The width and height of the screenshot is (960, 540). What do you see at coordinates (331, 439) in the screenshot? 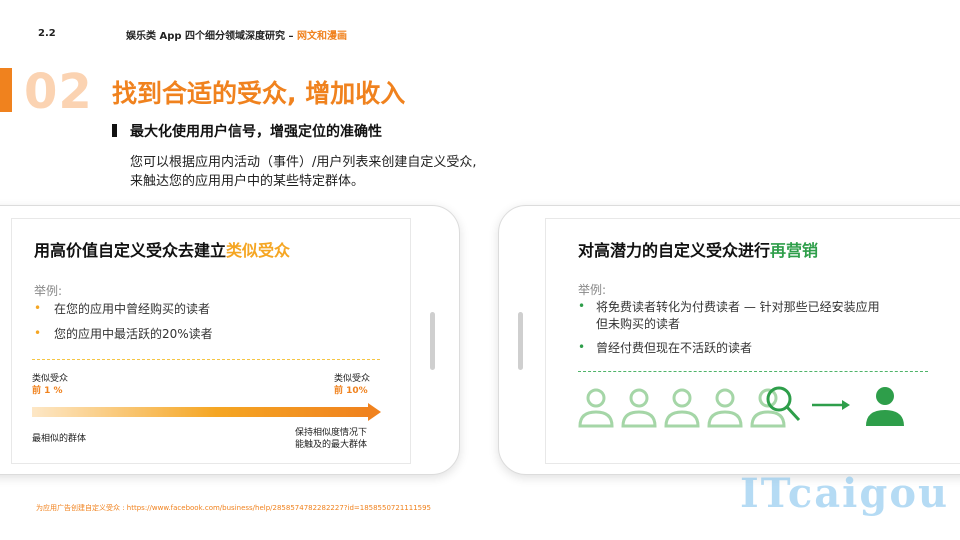
I see `scale-right-caption: 保持相似度情况下 能触及的最大群体` at bounding box center [331, 439].